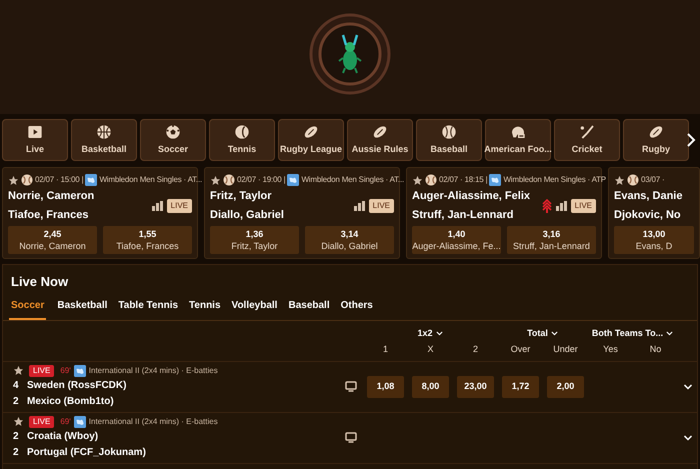  Describe the element at coordinates (356, 309) in the screenshot. I see `sport-tab: Others` at that location.